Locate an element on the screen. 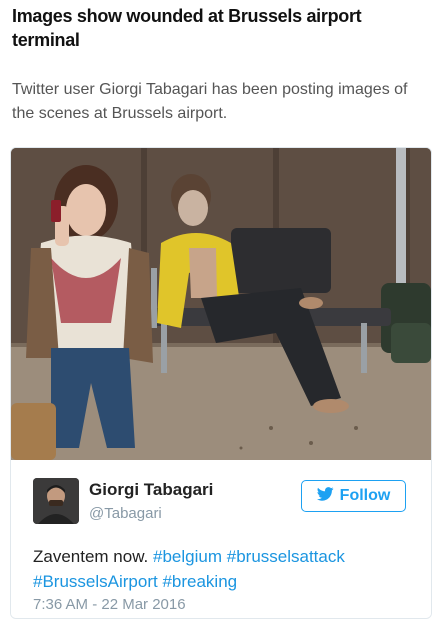 The image size is (440, 619). tweet-author-name: Giorgi Tabagari is located at coordinates (151, 490).